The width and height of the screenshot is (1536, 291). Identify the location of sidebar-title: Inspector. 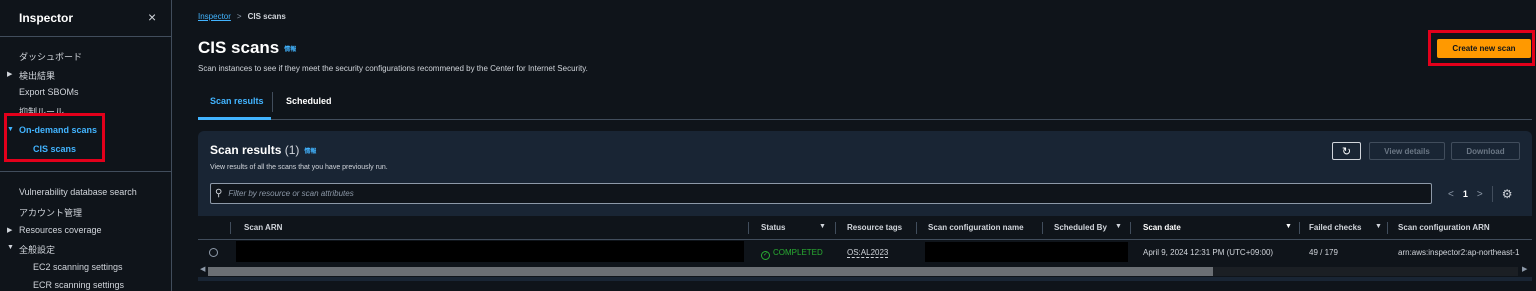
(46, 18).